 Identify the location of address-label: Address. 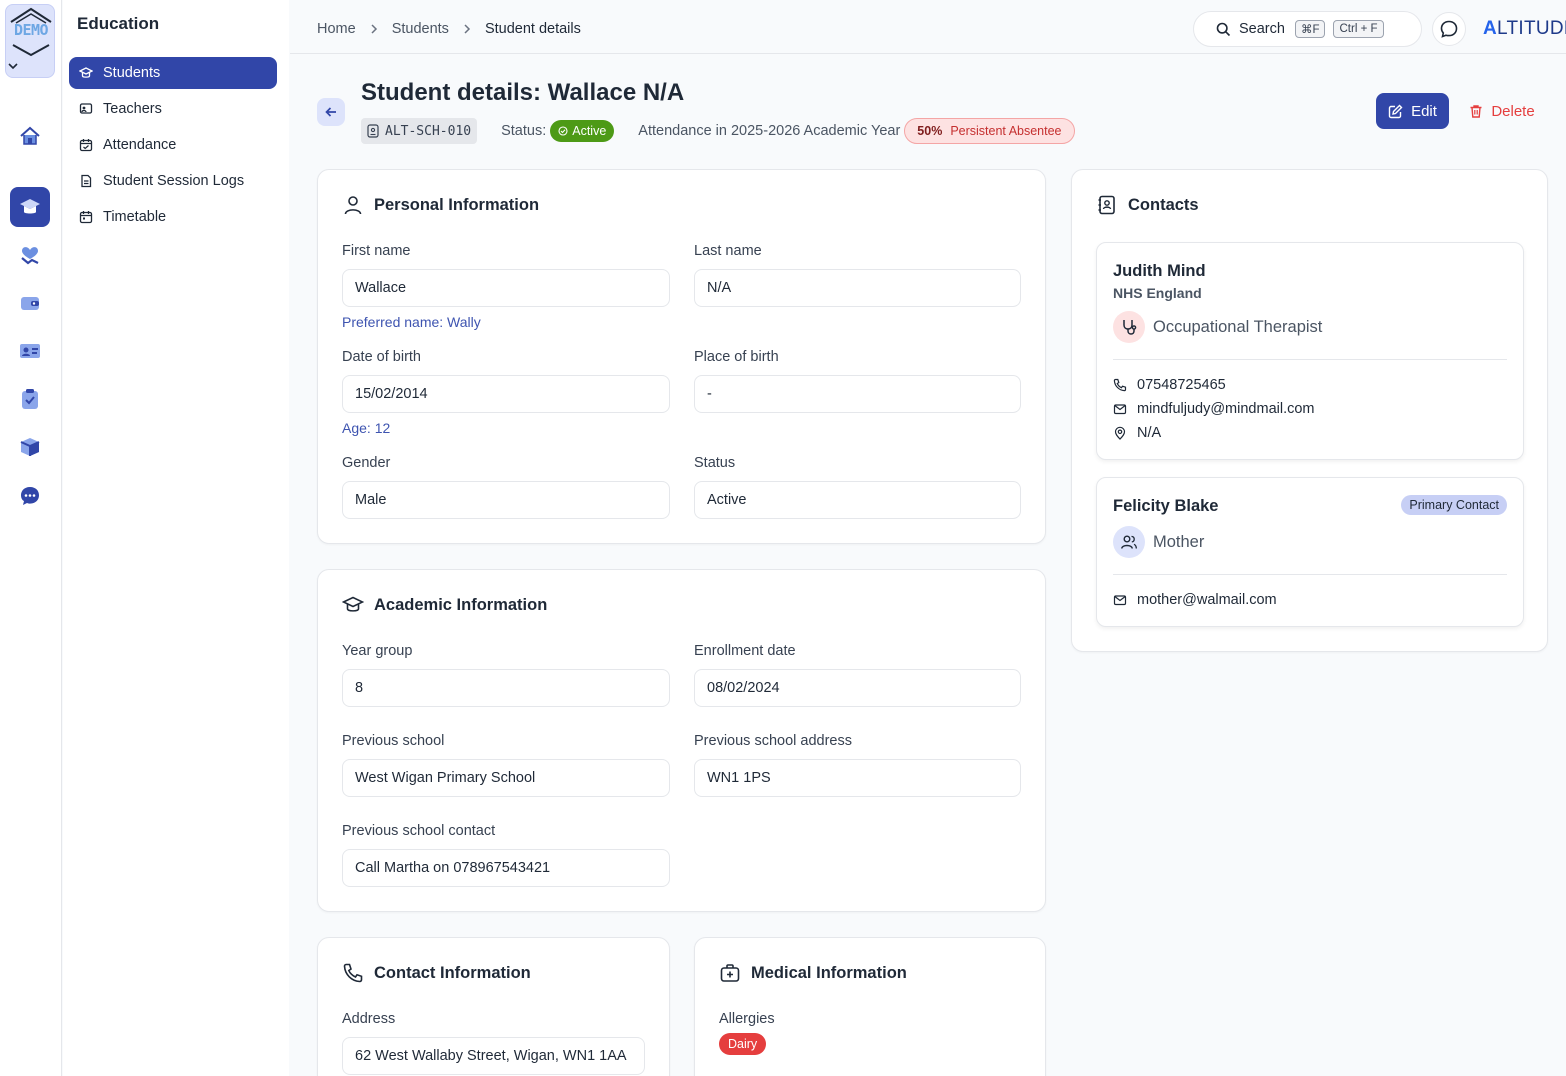
(369, 1019).